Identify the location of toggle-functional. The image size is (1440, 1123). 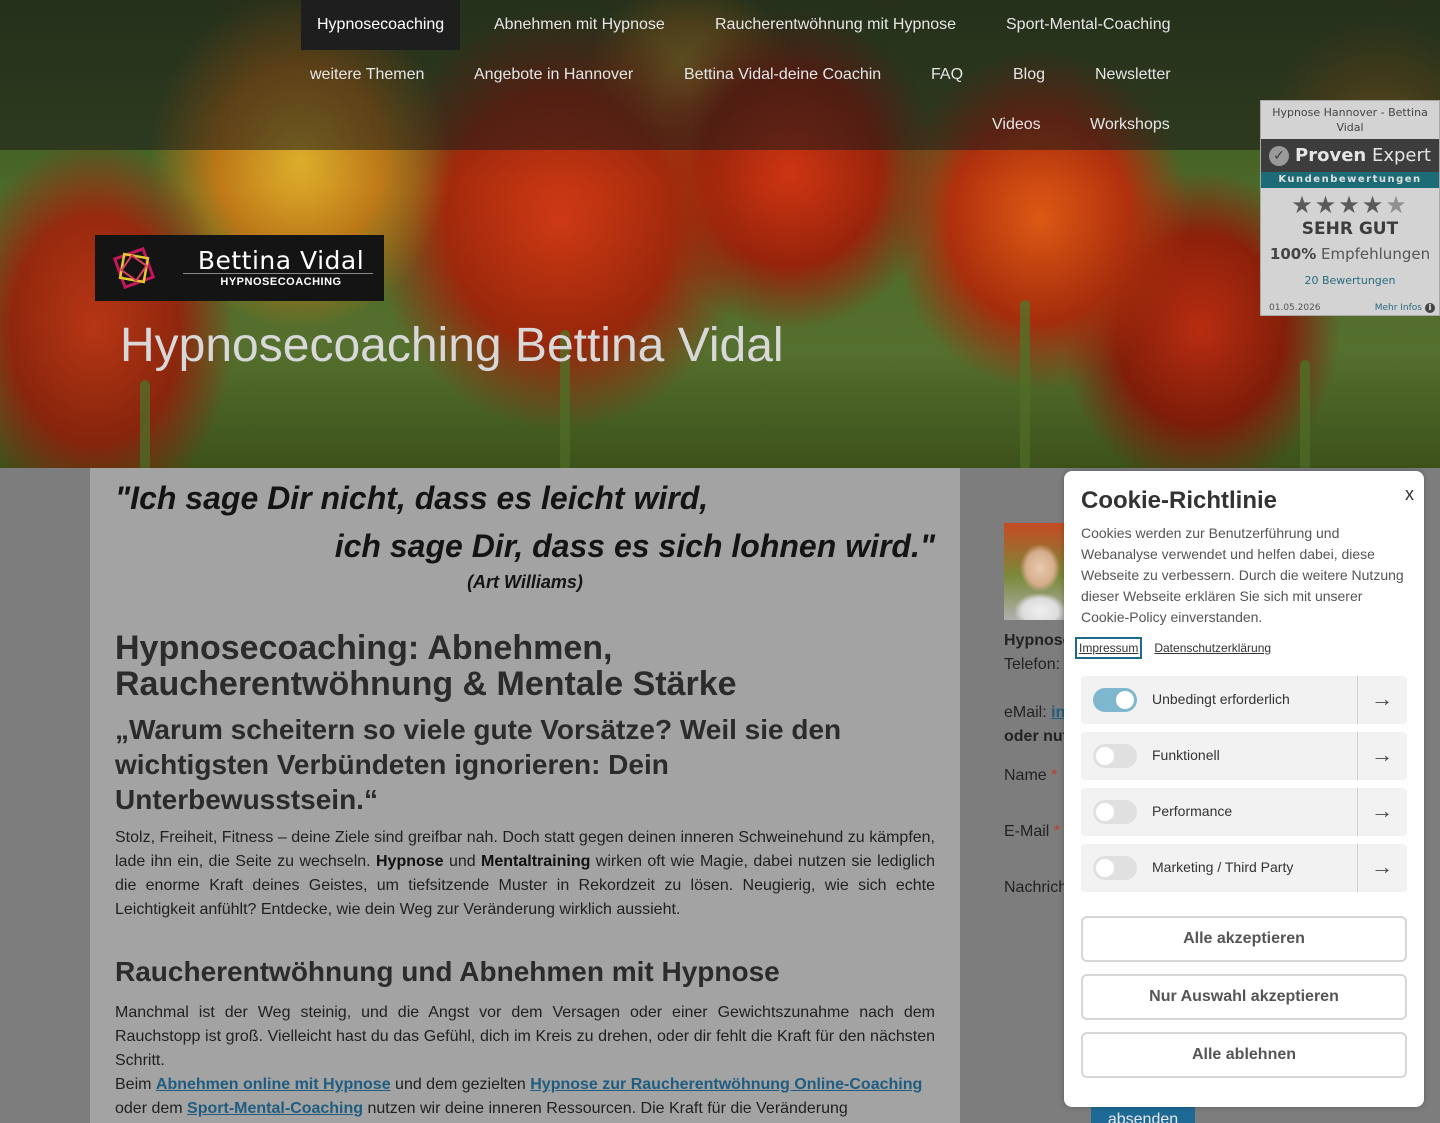
(1115, 756).